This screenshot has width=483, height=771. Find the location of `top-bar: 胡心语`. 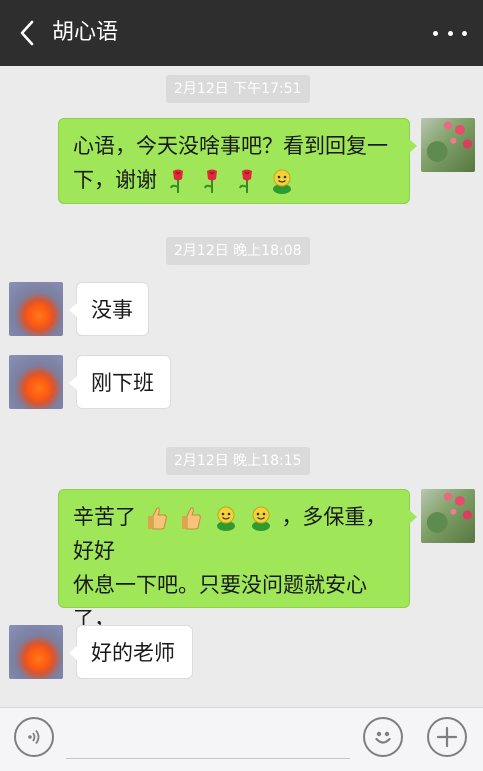

top-bar: 胡心语 is located at coordinates (241, 33).